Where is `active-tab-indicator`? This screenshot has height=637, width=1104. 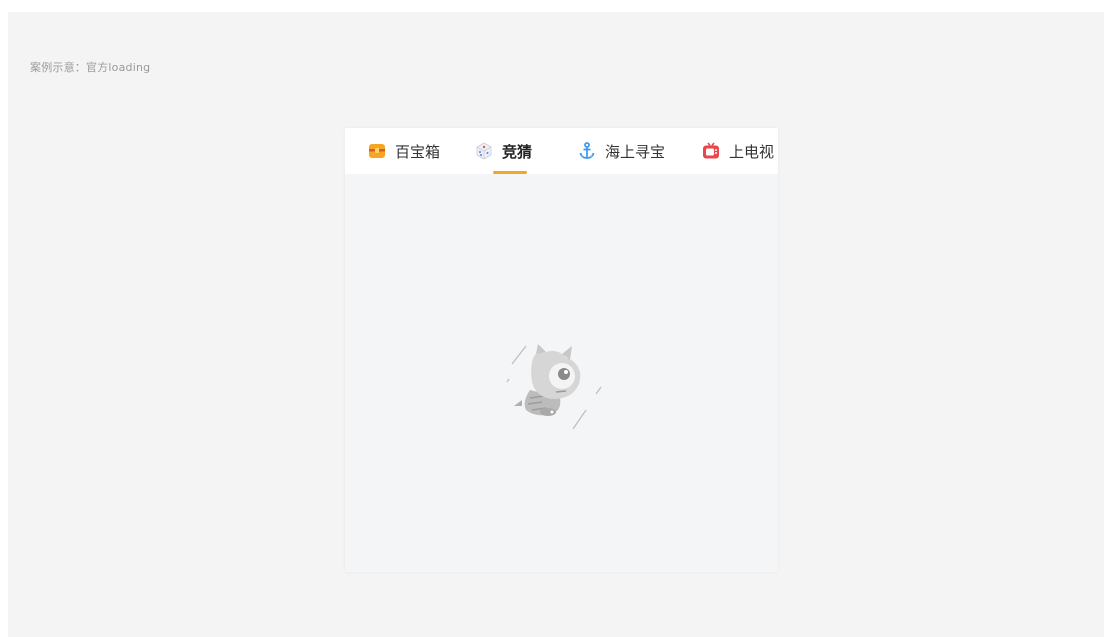 active-tab-indicator is located at coordinates (510, 172).